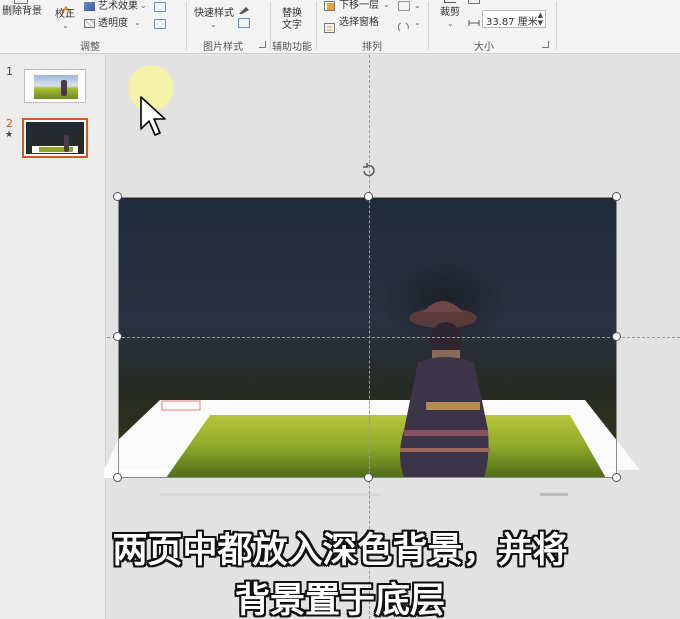 The image size is (680, 619). I want to click on resize-handle-top-left, so click(117, 196).